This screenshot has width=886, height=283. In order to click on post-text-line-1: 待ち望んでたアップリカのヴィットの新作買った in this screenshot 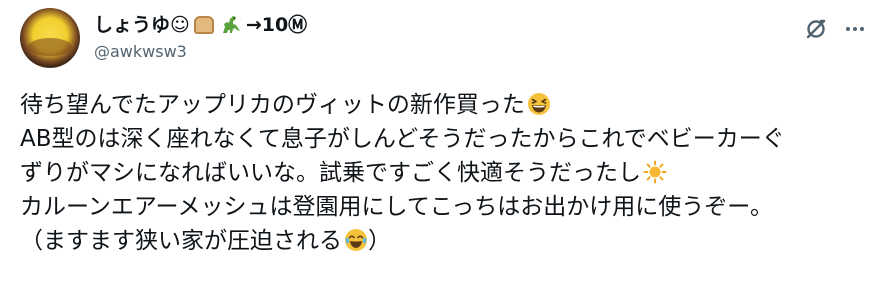, I will do `click(272, 105)`.